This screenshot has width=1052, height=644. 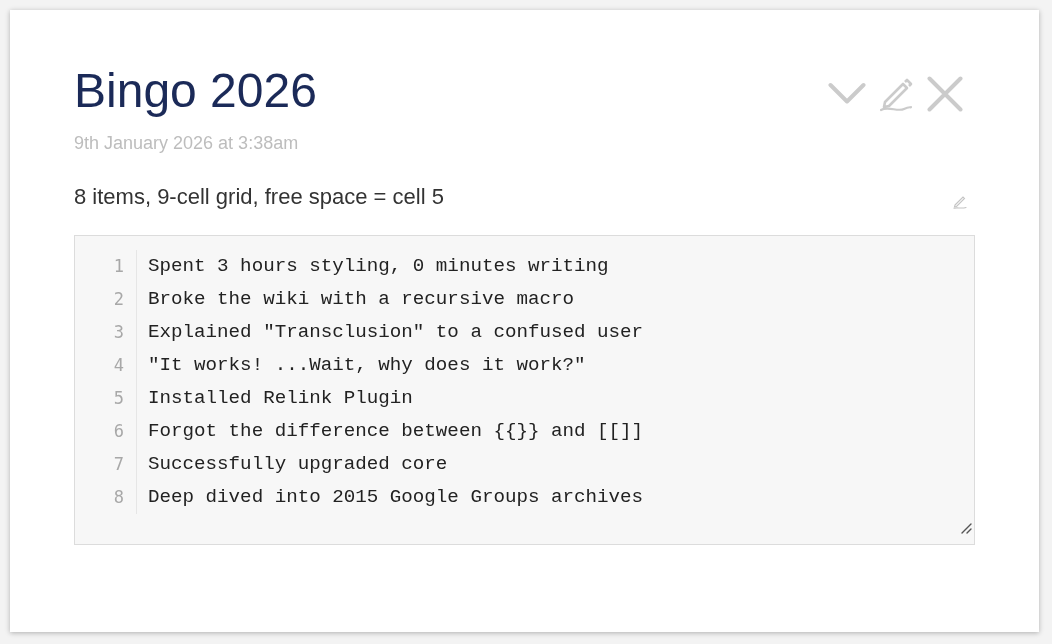 I want to click on note-description: 8 items, 9-cell grid, free space = cell 5, so click(x=259, y=197).